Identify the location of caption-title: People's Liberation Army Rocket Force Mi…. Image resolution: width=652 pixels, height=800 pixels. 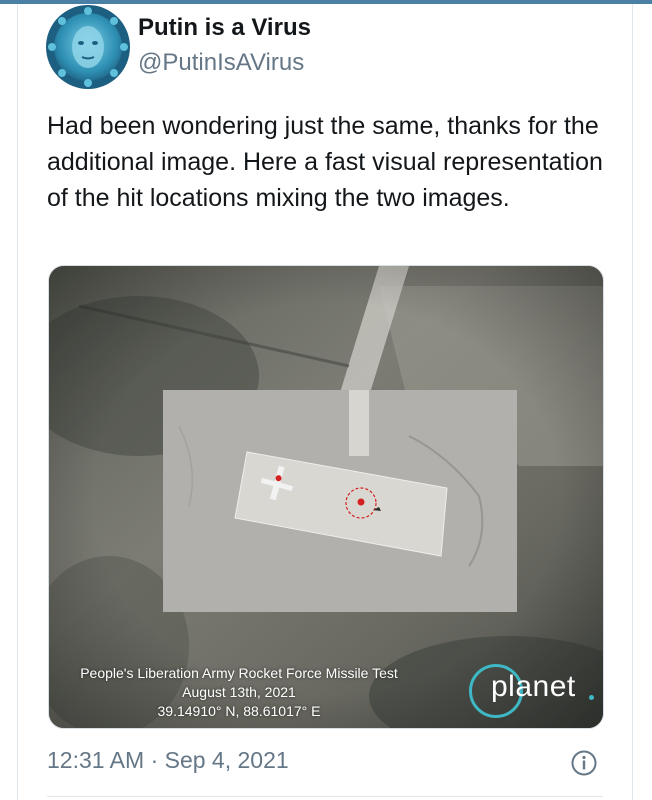
(239, 673).